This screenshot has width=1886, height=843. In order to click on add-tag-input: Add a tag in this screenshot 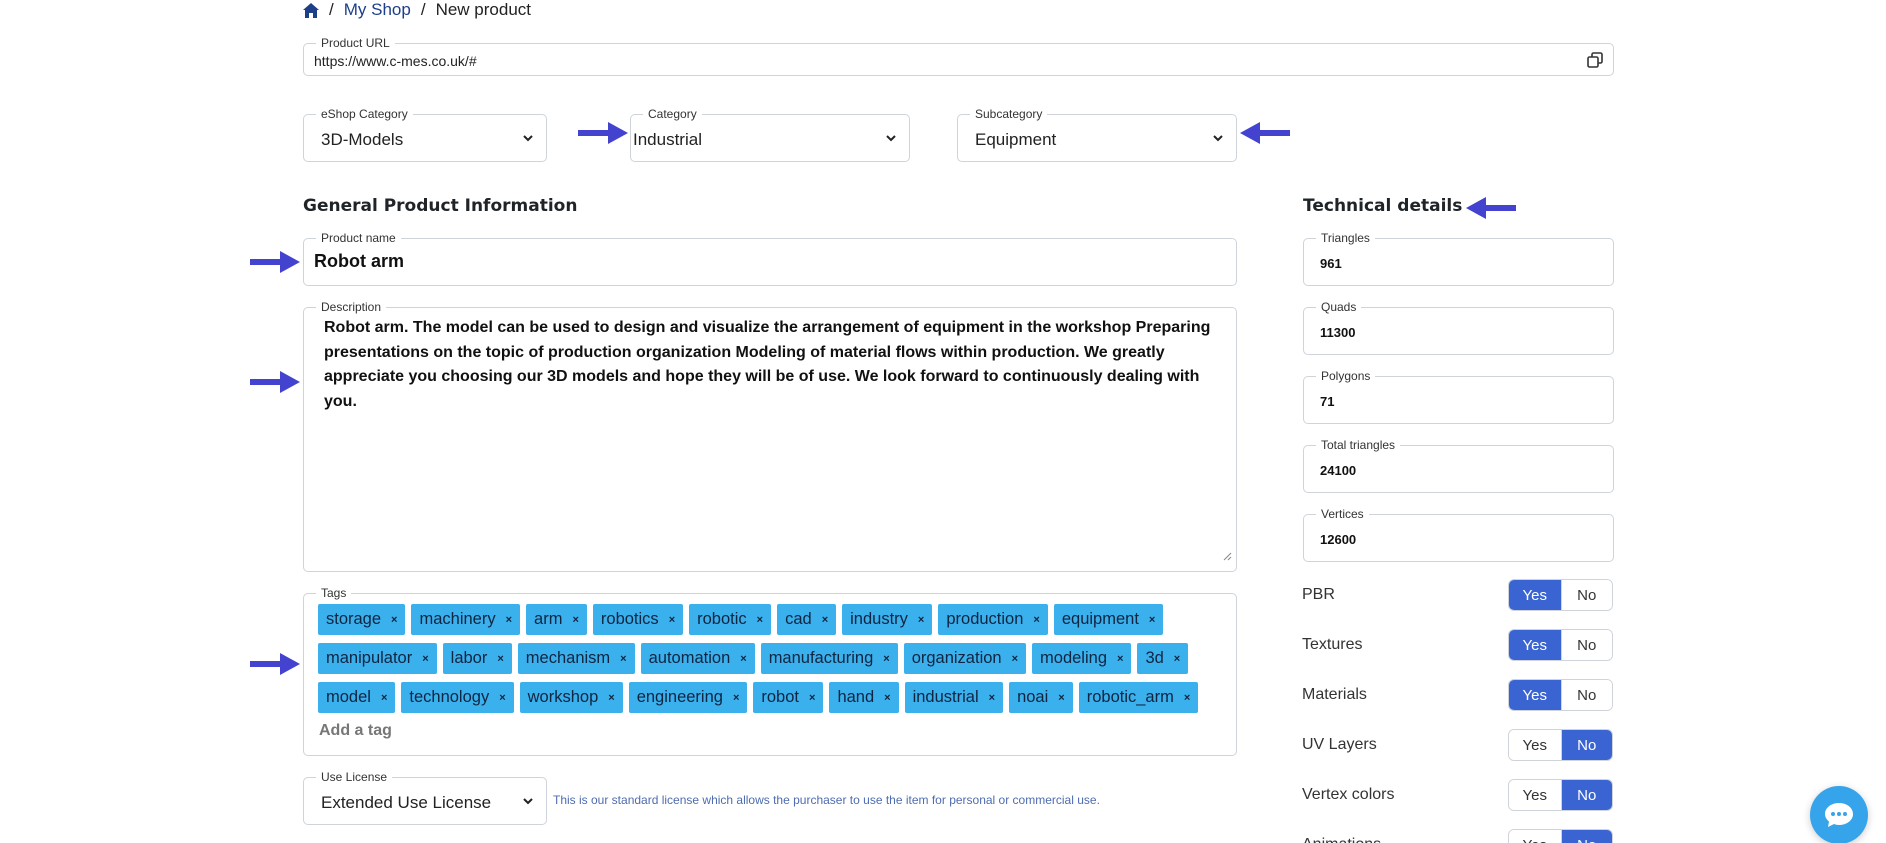, I will do `click(355, 731)`.